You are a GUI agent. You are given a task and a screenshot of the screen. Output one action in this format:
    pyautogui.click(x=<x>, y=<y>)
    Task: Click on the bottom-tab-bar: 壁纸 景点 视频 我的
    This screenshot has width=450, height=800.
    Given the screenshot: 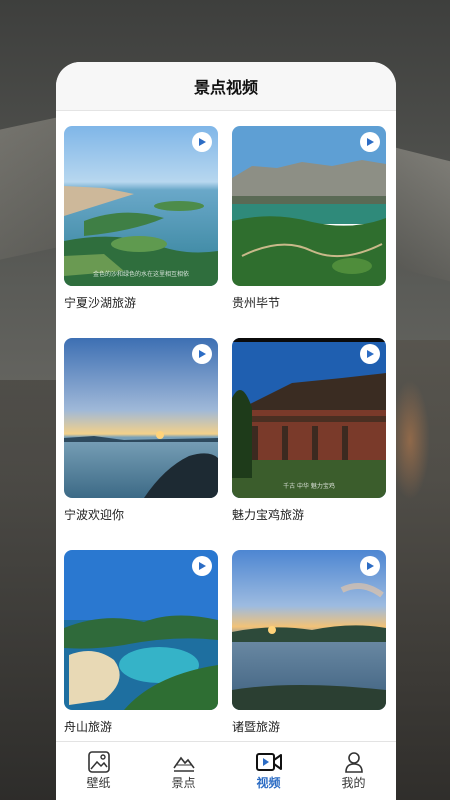 What is the action you would take?
    pyautogui.click(x=226, y=770)
    